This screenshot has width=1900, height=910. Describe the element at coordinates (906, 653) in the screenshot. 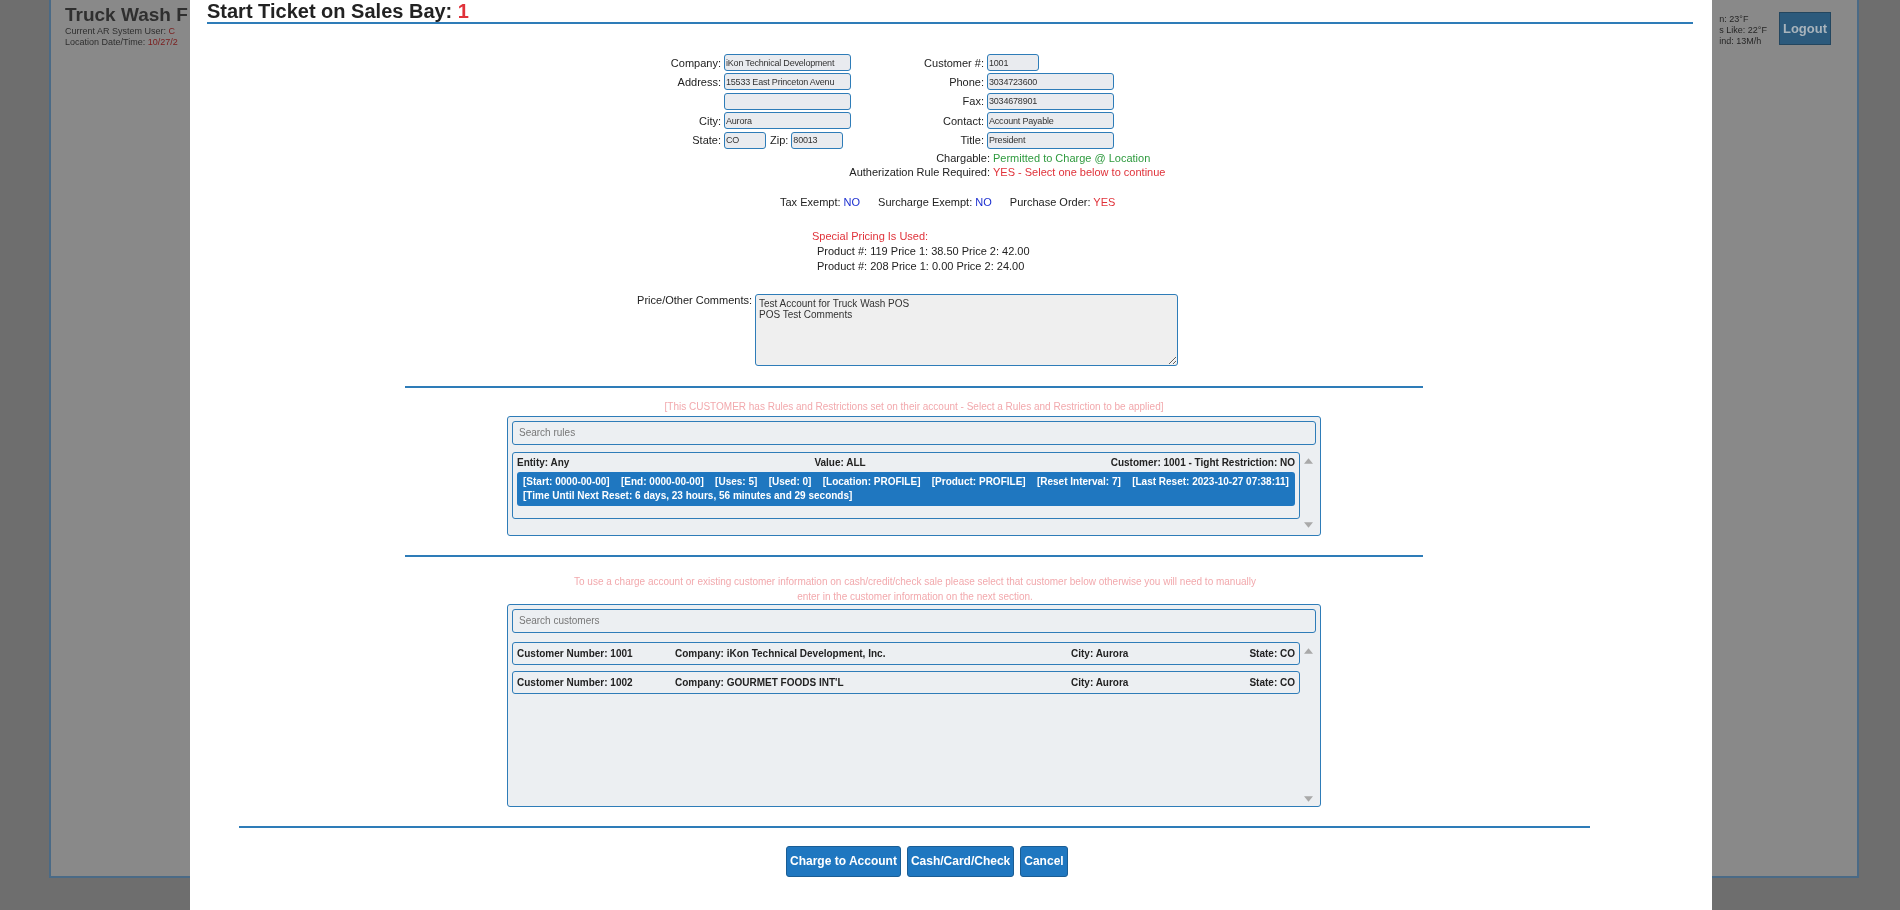

I see `customer-row: Customer Number: 1001 Company: iKon Technical Development, Inc. City: Aurora State: CO` at that location.